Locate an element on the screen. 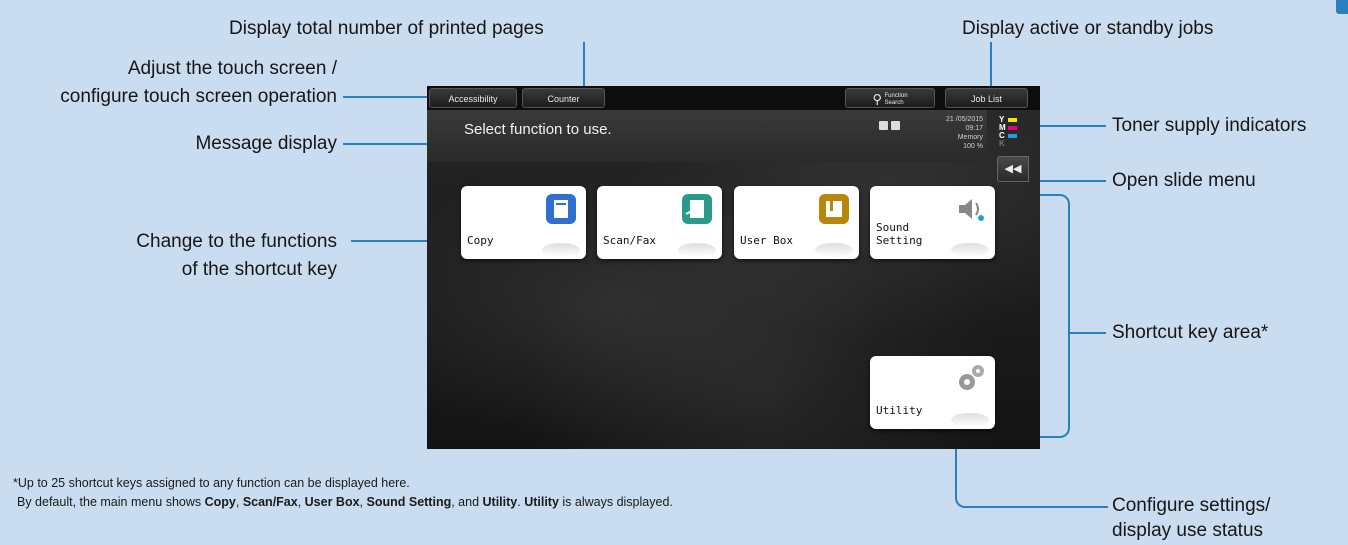  utility-reflection is located at coordinates (970, 420).